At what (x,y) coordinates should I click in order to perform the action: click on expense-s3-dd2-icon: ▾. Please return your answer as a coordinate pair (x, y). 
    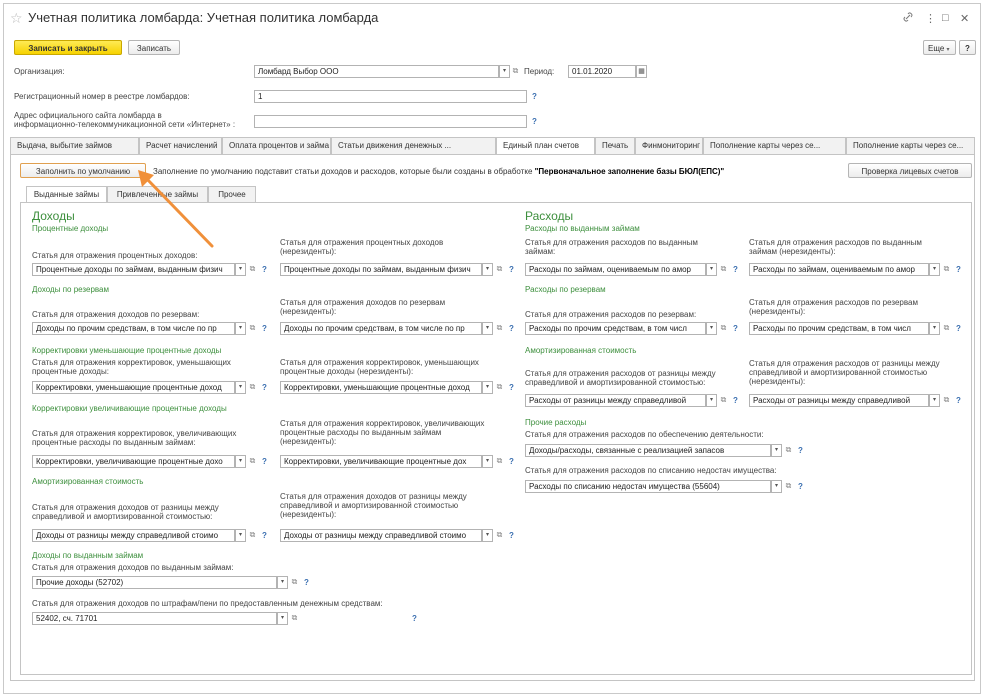
    Looking at the image, I should click on (934, 400).